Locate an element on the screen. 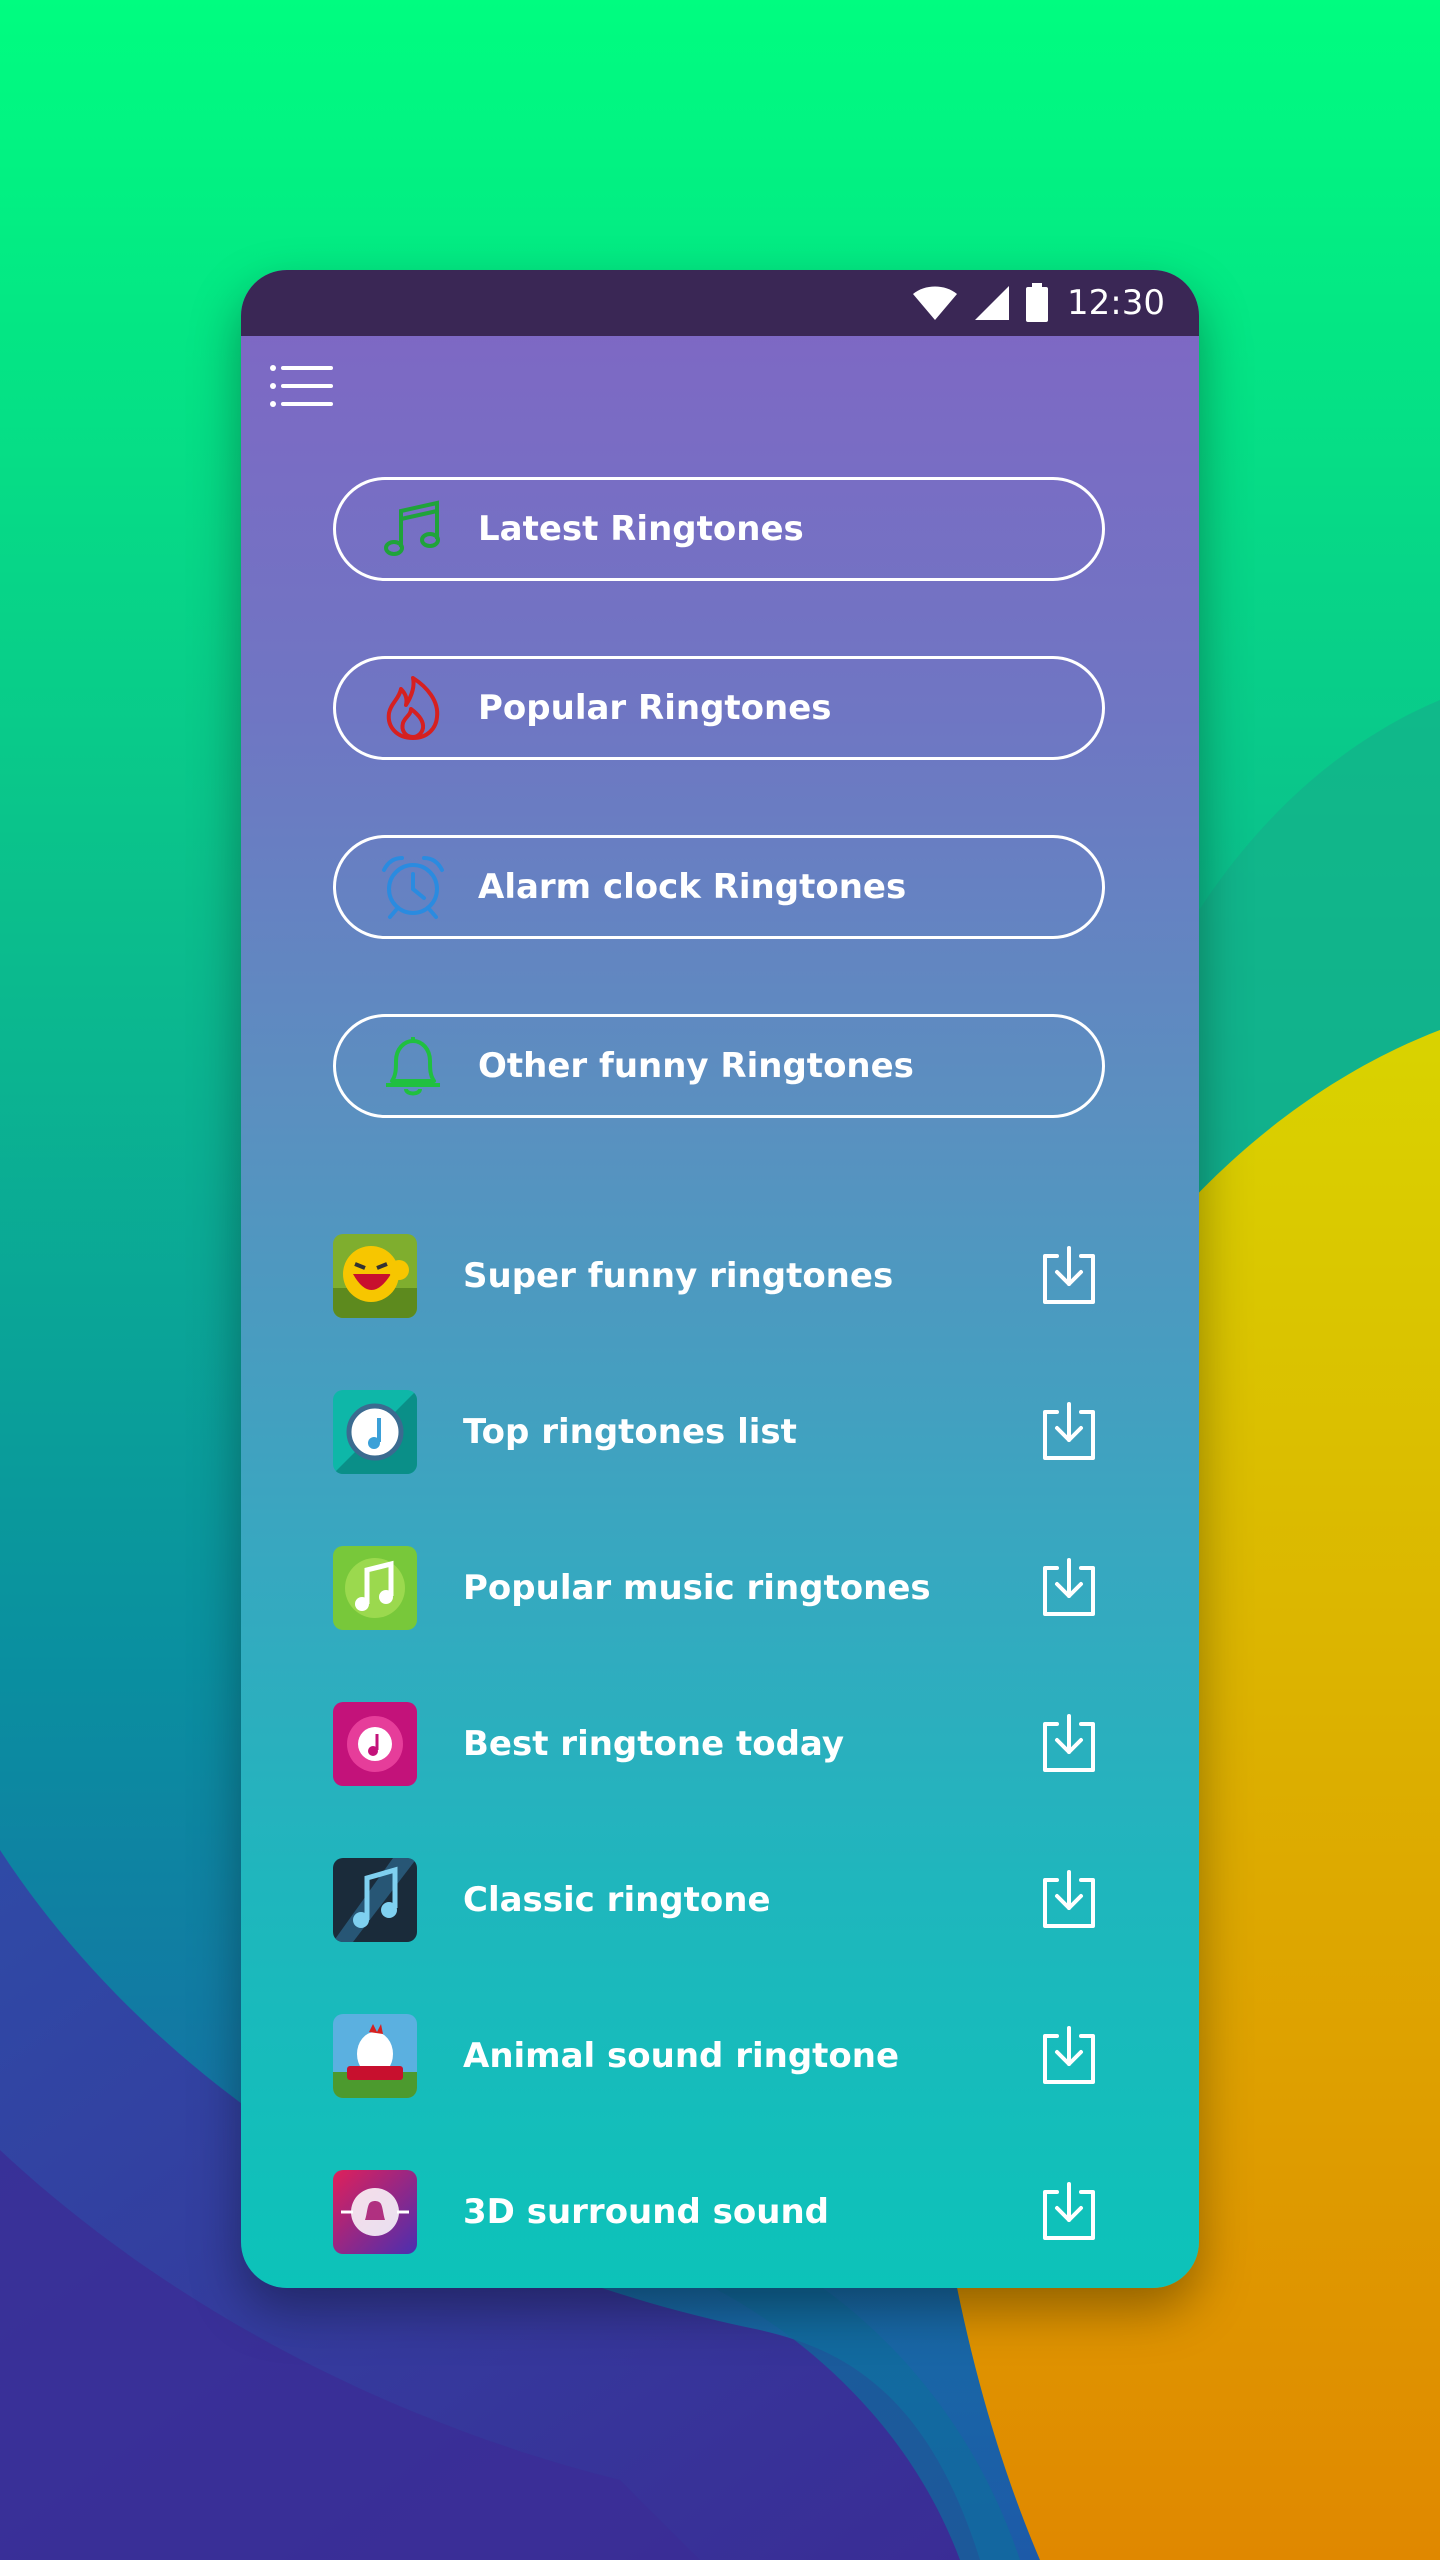 This screenshot has width=1440, height=2560. list-item: Animal sound ringtone is located at coordinates (723, 2056).